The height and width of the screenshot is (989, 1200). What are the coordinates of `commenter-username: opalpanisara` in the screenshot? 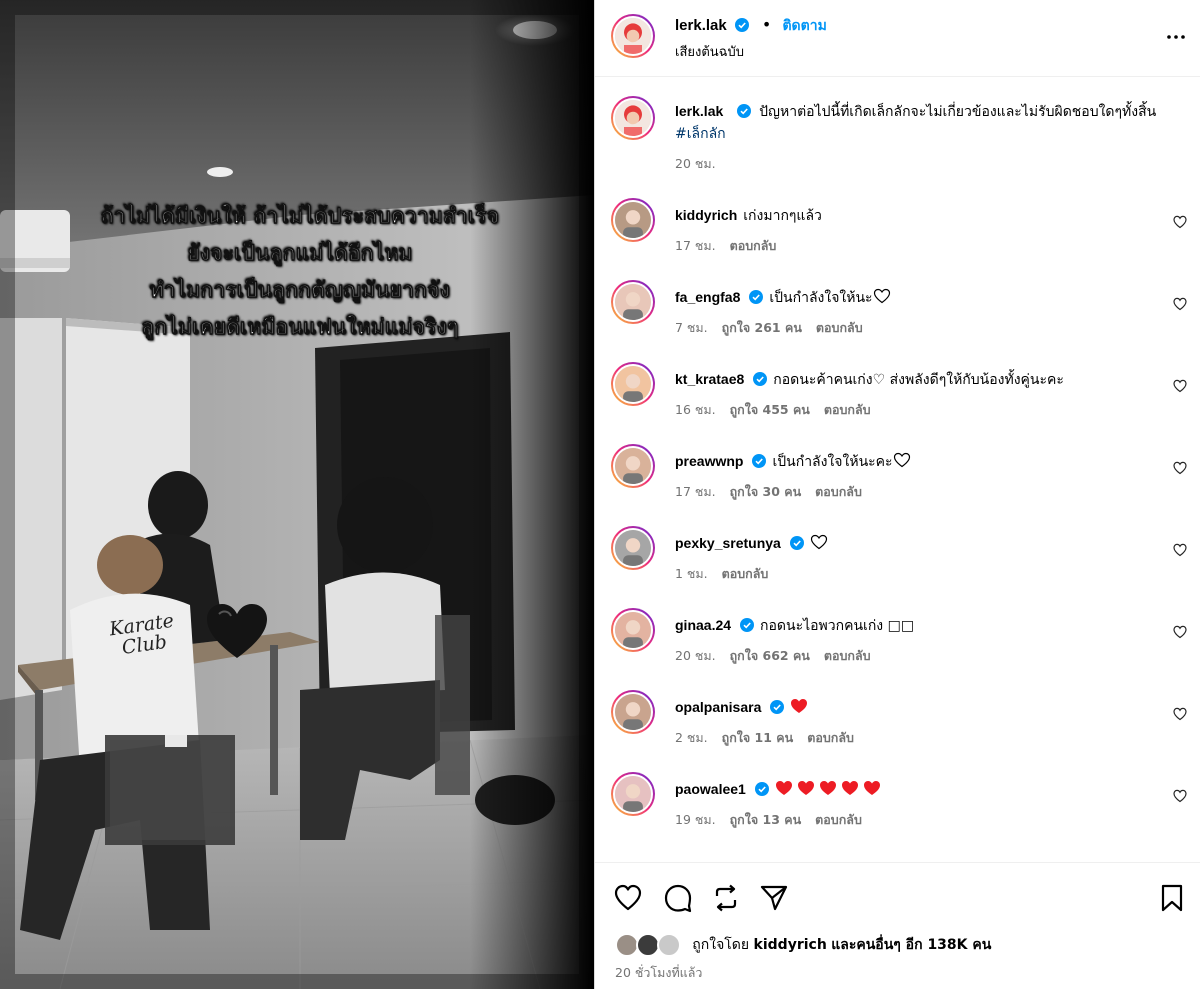 It's located at (718, 707).